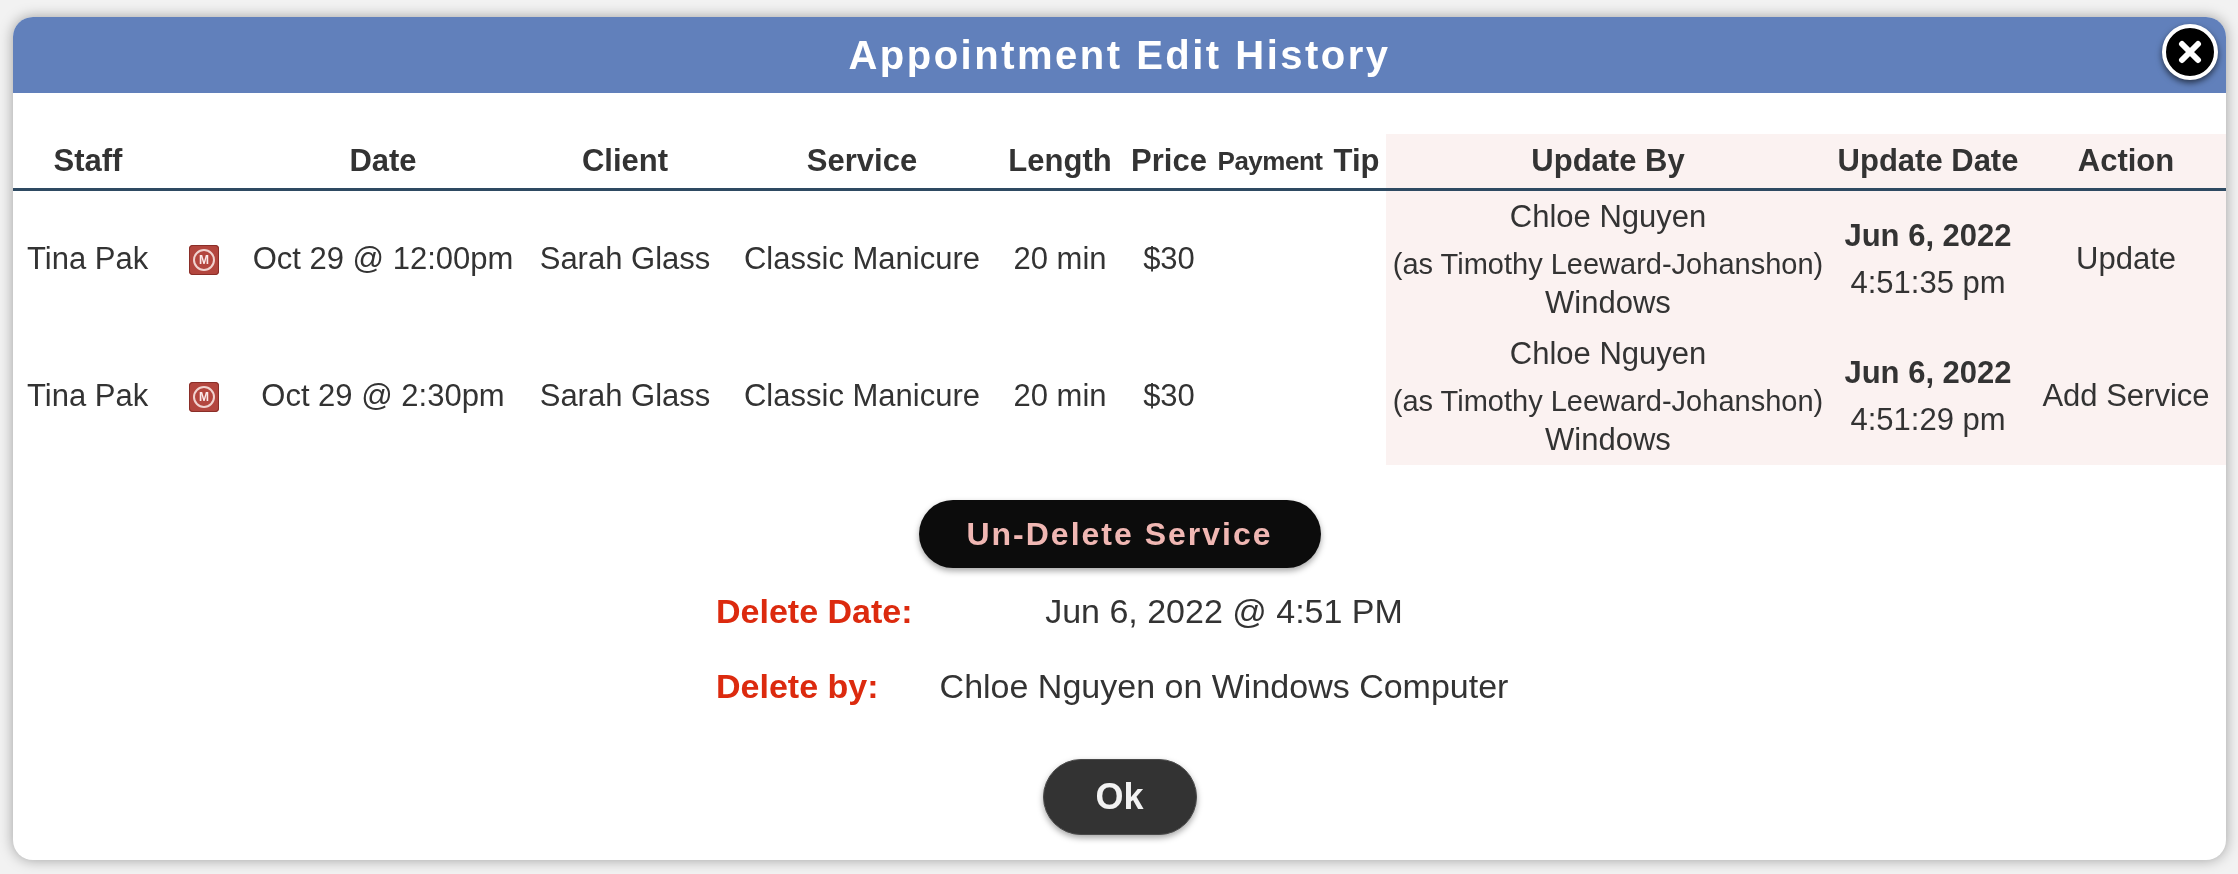  Describe the element at coordinates (1224, 686) in the screenshot. I see `field-value: Chloe Nguyen on Windows Computer` at that location.